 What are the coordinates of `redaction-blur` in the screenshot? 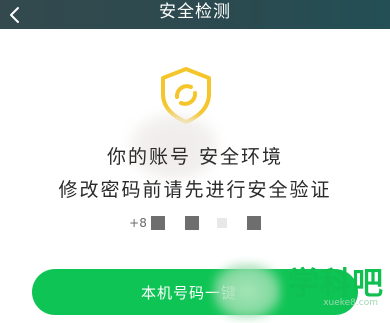 It's located at (247, 291).